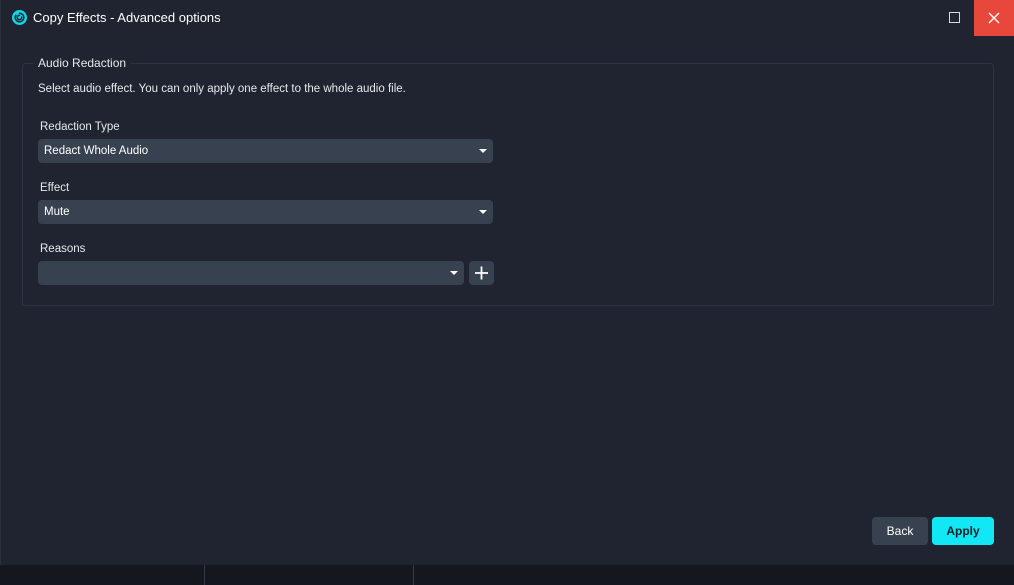 This screenshot has height=585, width=1014. What do you see at coordinates (82, 63) in the screenshot?
I see `group-legend: Audio Redaction` at bounding box center [82, 63].